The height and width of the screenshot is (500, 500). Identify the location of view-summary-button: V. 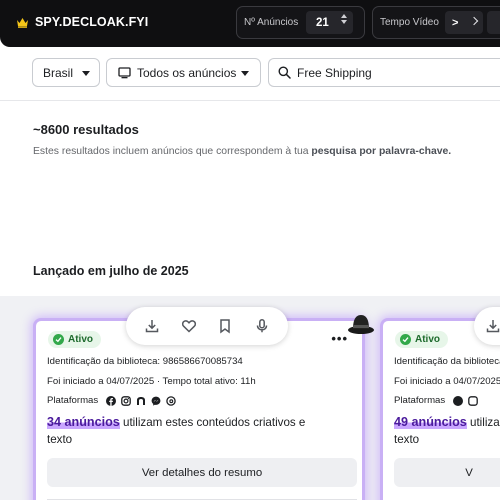
(447, 472).